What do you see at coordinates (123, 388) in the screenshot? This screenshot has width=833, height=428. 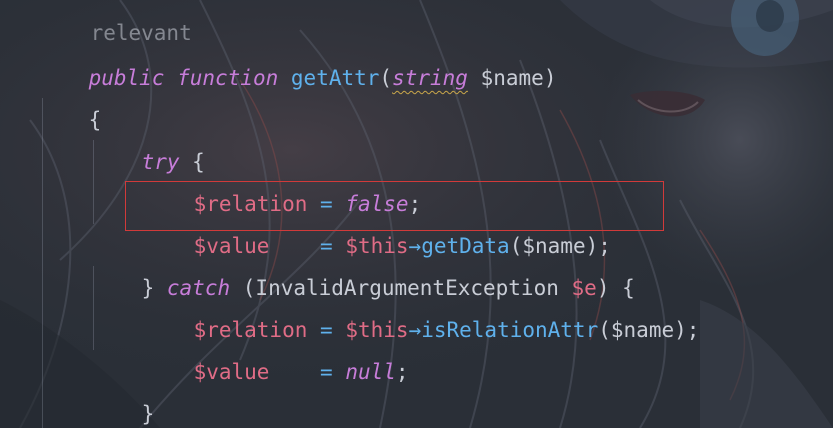 I see `code-line-close-brace: }` at bounding box center [123, 388].